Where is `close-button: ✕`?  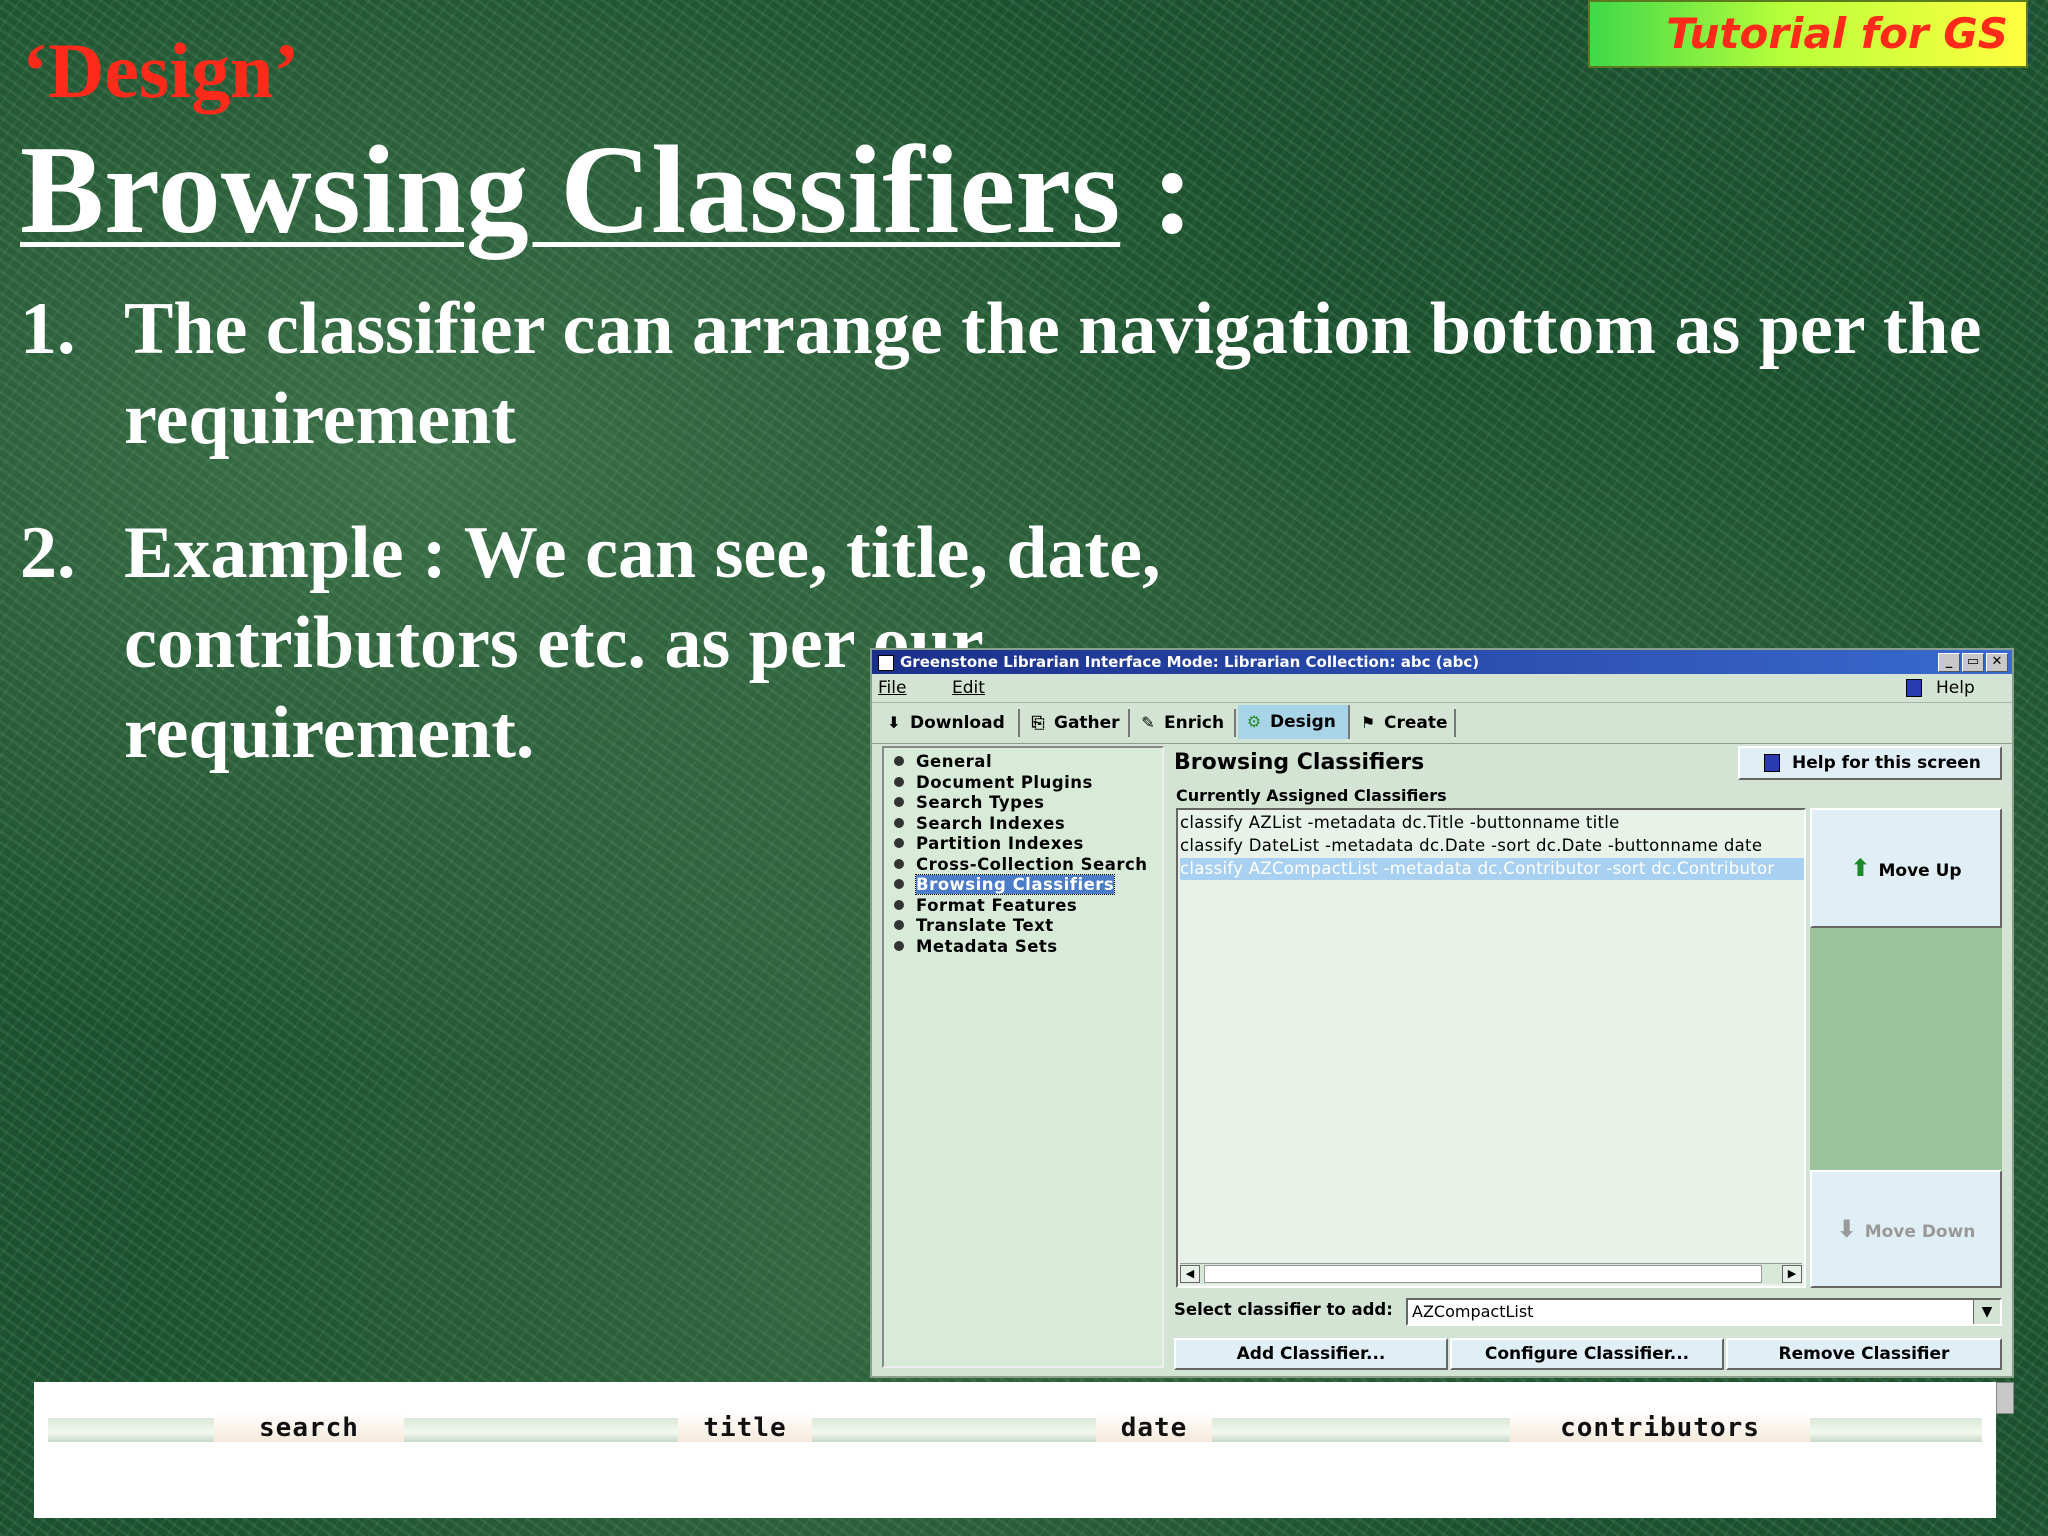 close-button: ✕ is located at coordinates (1997, 662).